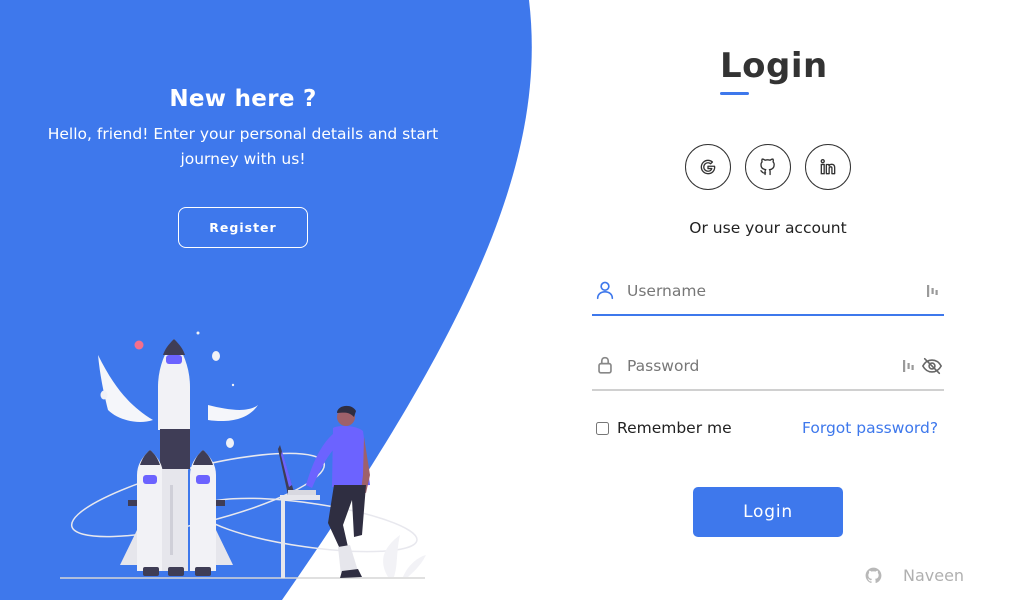 This screenshot has width=1024, height=600. Describe the element at coordinates (605, 290) in the screenshot. I see `user-icon` at that location.